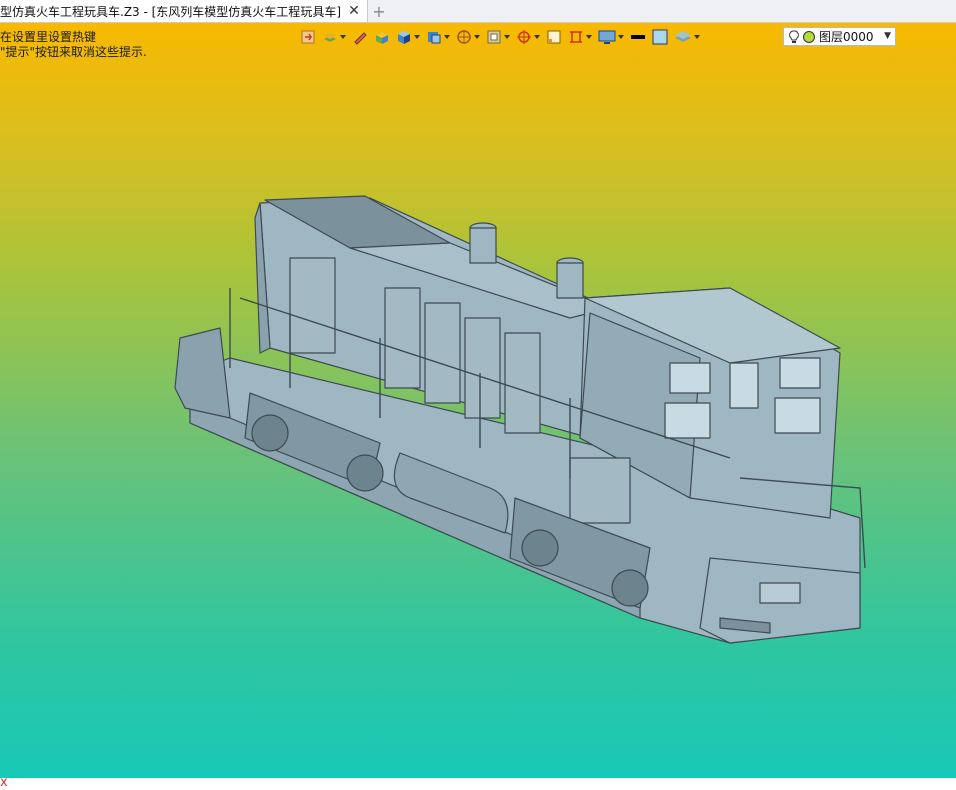 This screenshot has height=790, width=956. I want to click on layer-color-icon, so click(809, 36).